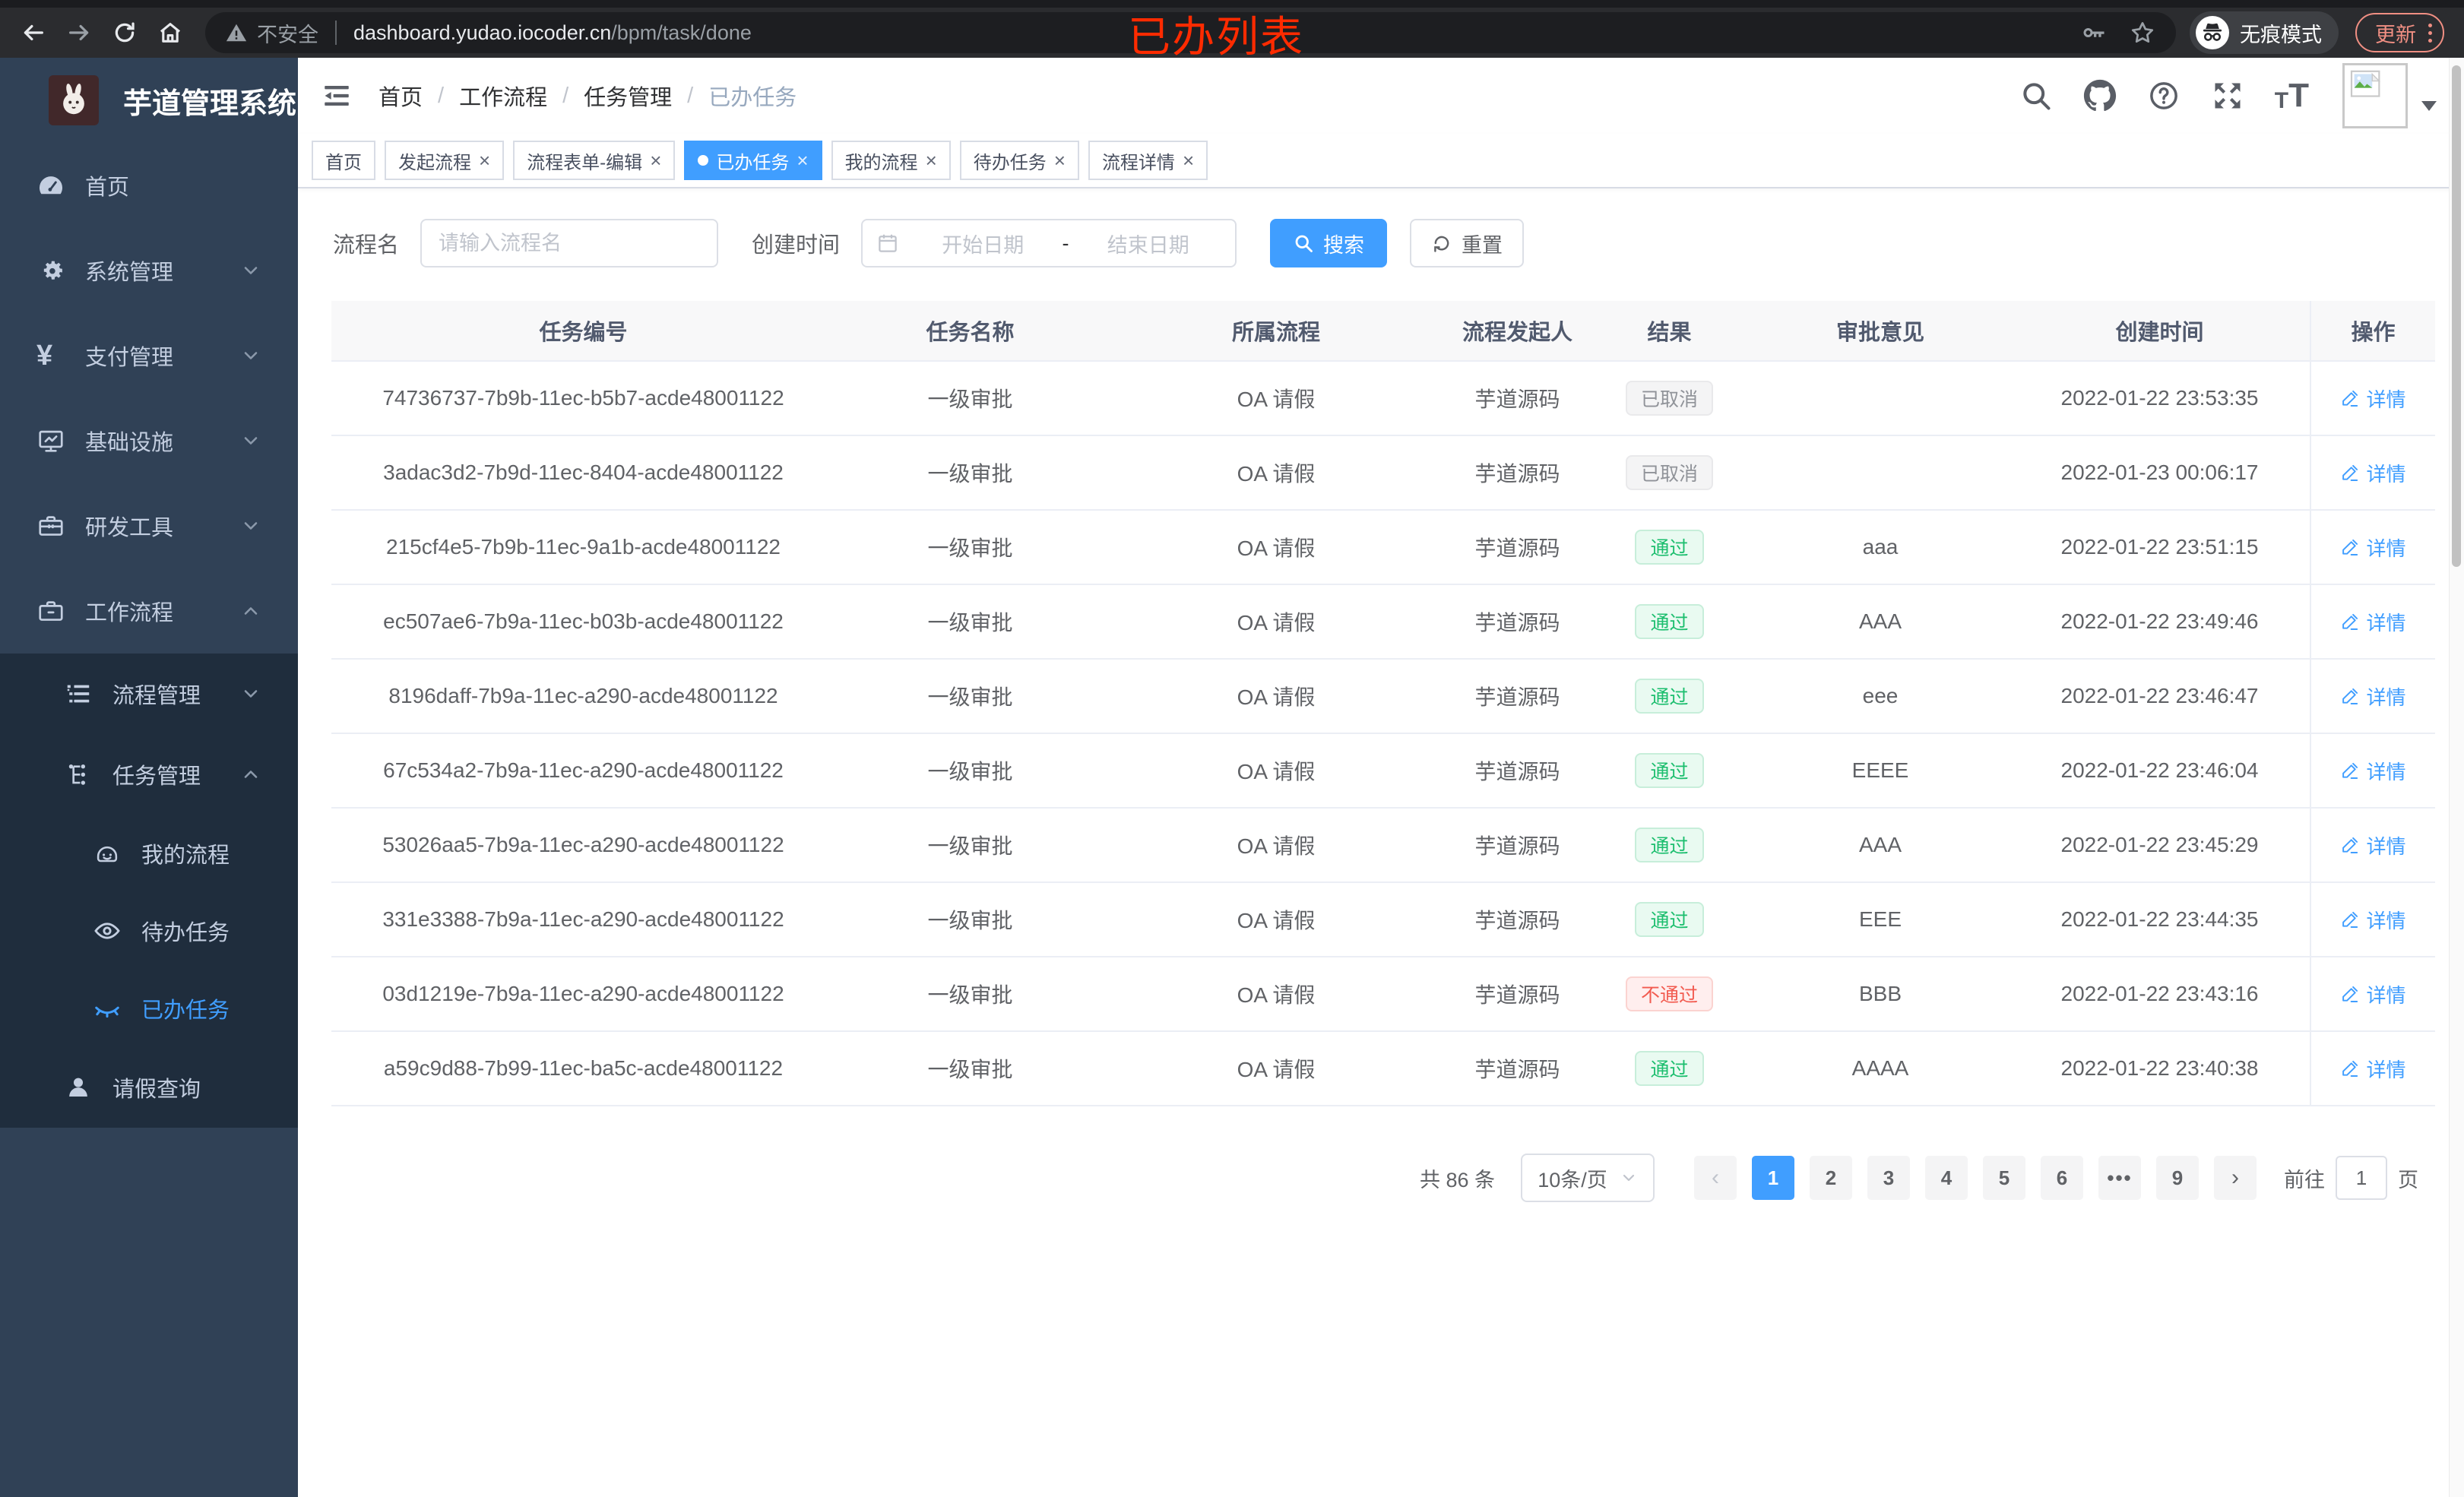  Describe the element at coordinates (1831, 1178) in the screenshot. I see `page-button-2: 2` at that location.